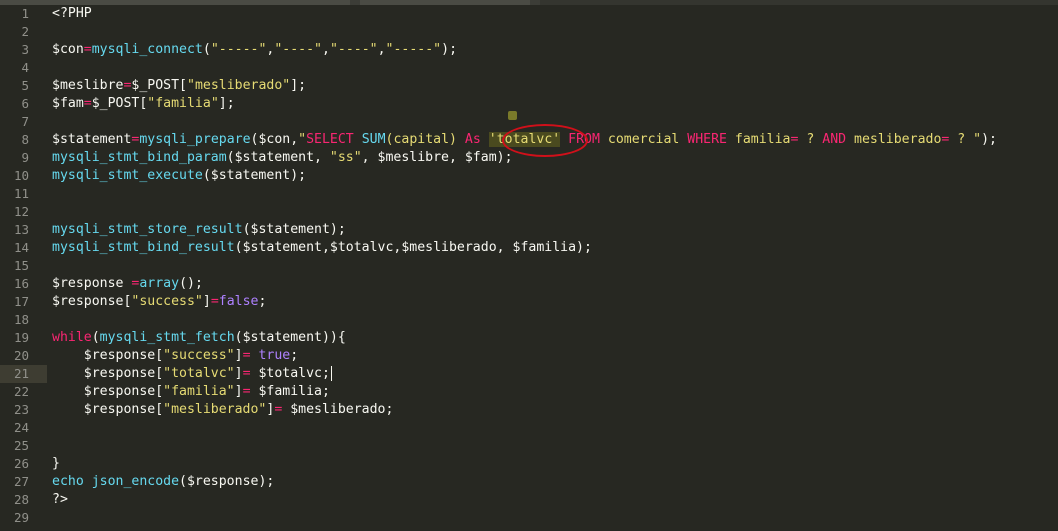 The width and height of the screenshot is (1058, 531). What do you see at coordinates (529, 500) in the screenshot?
I see `code-line: 28 ?>` at bounding box center [529, 500].